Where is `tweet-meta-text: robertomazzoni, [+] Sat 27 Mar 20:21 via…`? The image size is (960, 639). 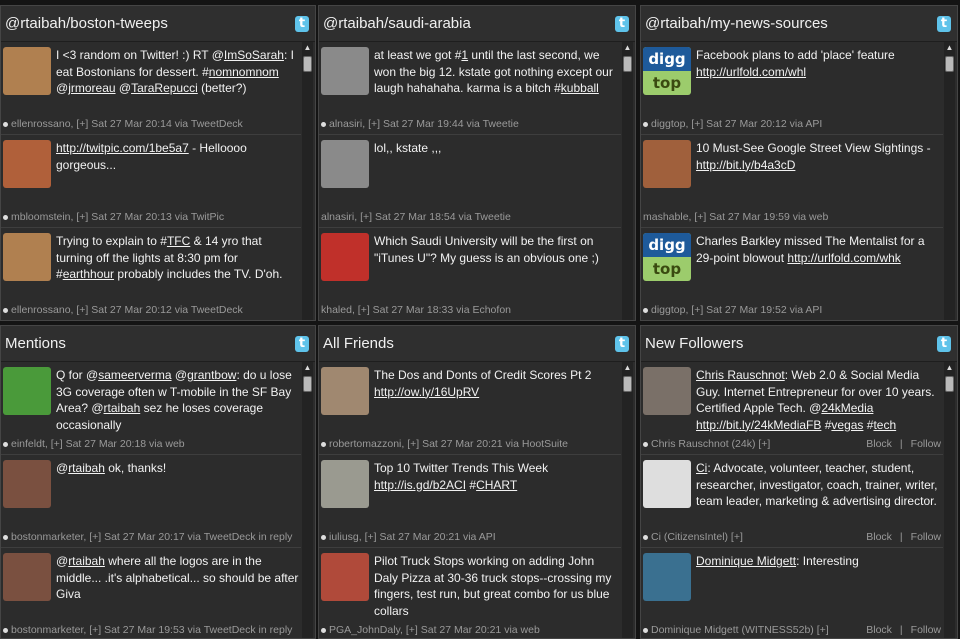
tweet-meta-text: robertomazzoni, [+] Sat 27 Mar 20:21 via… is located at coordinates (448, 444).